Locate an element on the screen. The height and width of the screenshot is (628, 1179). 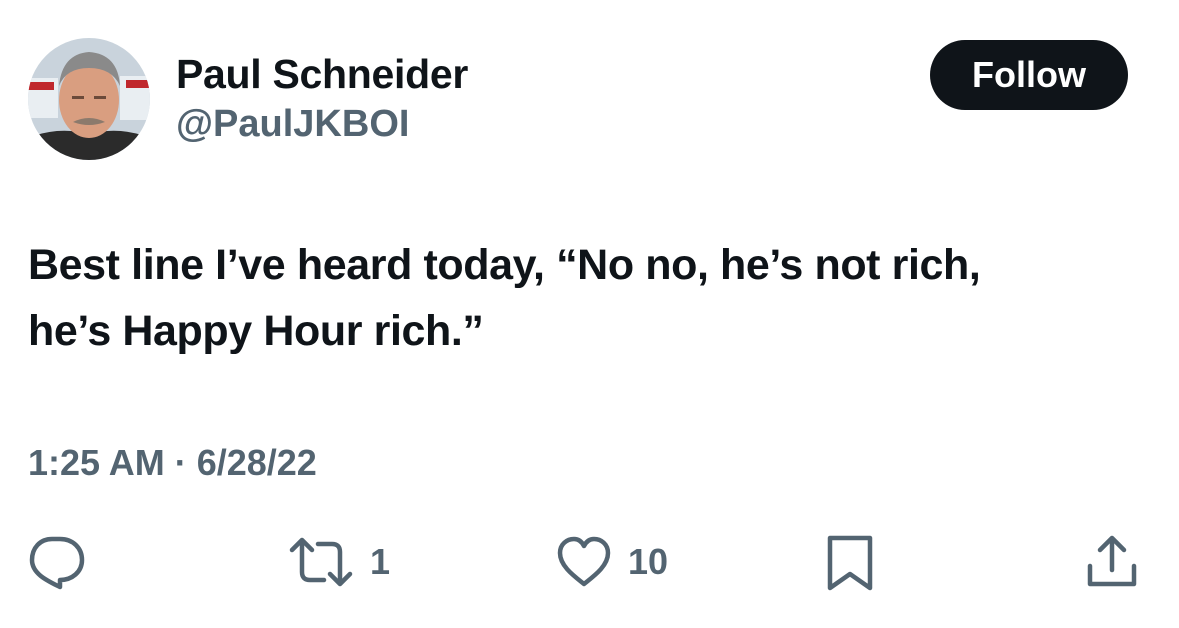
like-count: 10 is located at coordinates (648, 561).